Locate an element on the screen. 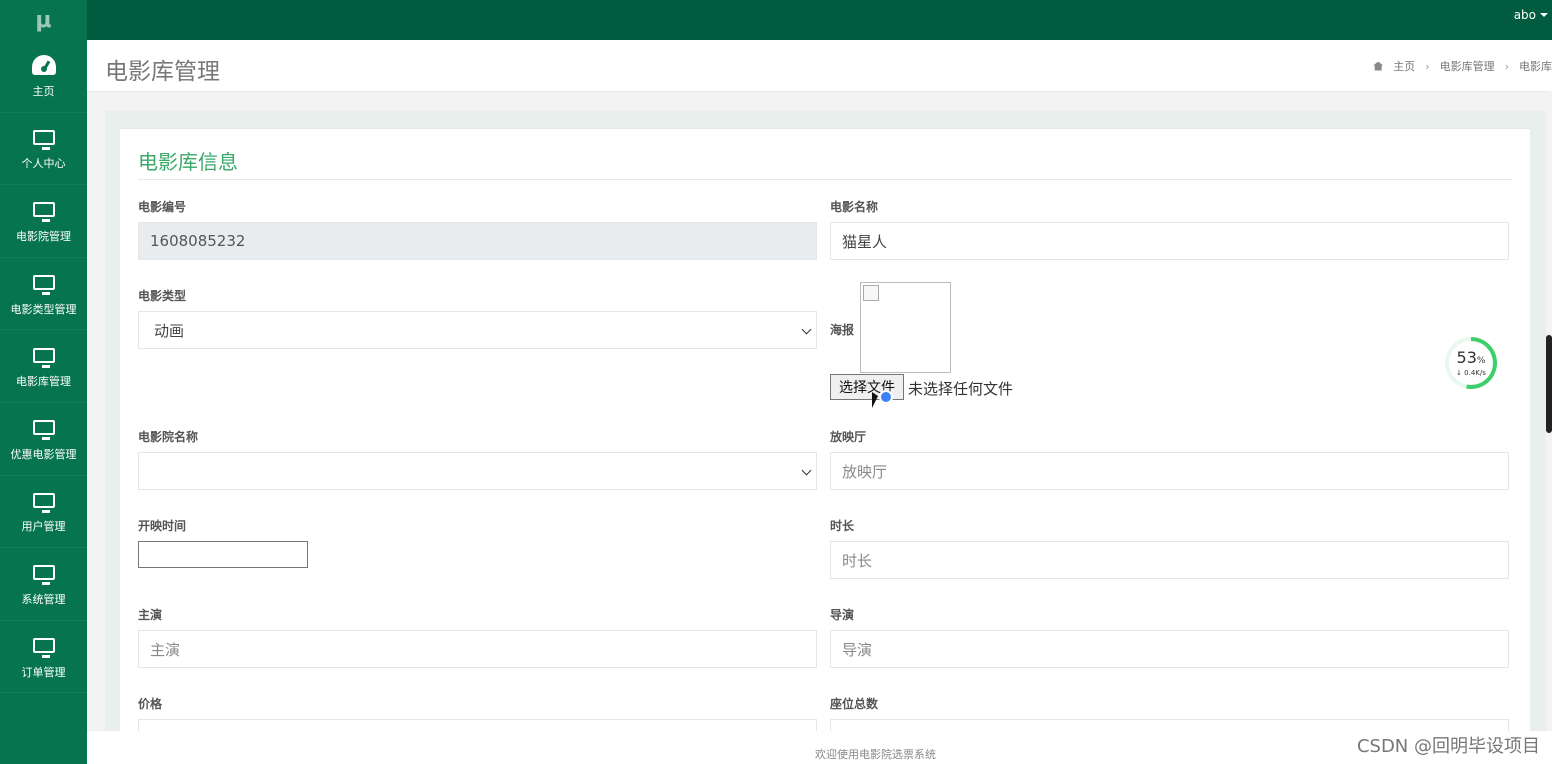  director-input: 导演 is located at coordinates (1169, 649).